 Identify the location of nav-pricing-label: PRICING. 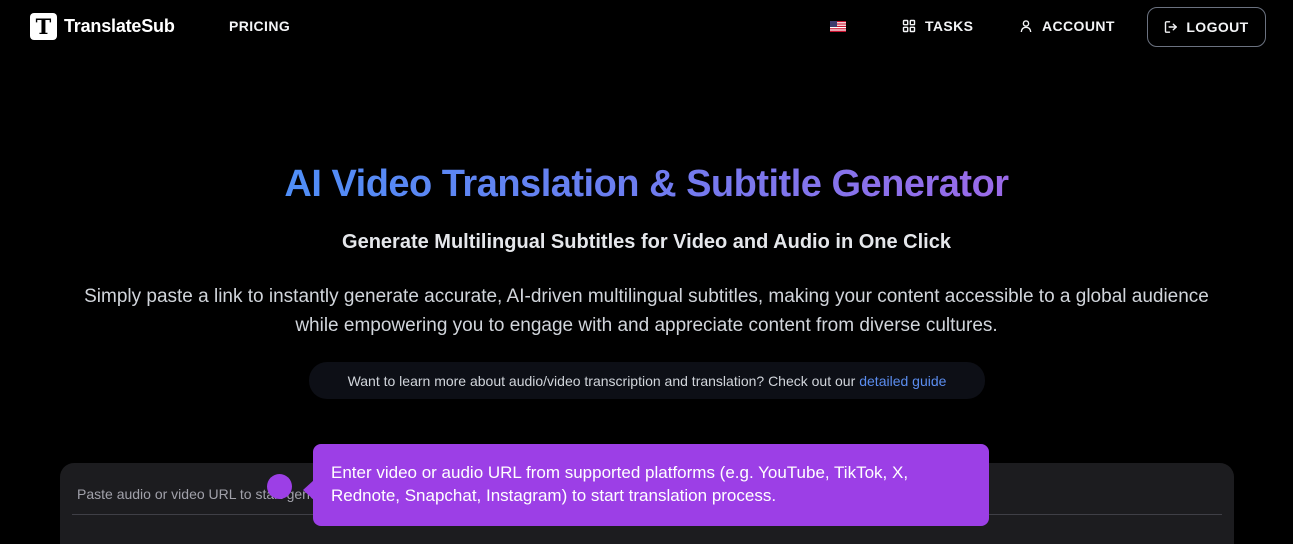
(260, 26).